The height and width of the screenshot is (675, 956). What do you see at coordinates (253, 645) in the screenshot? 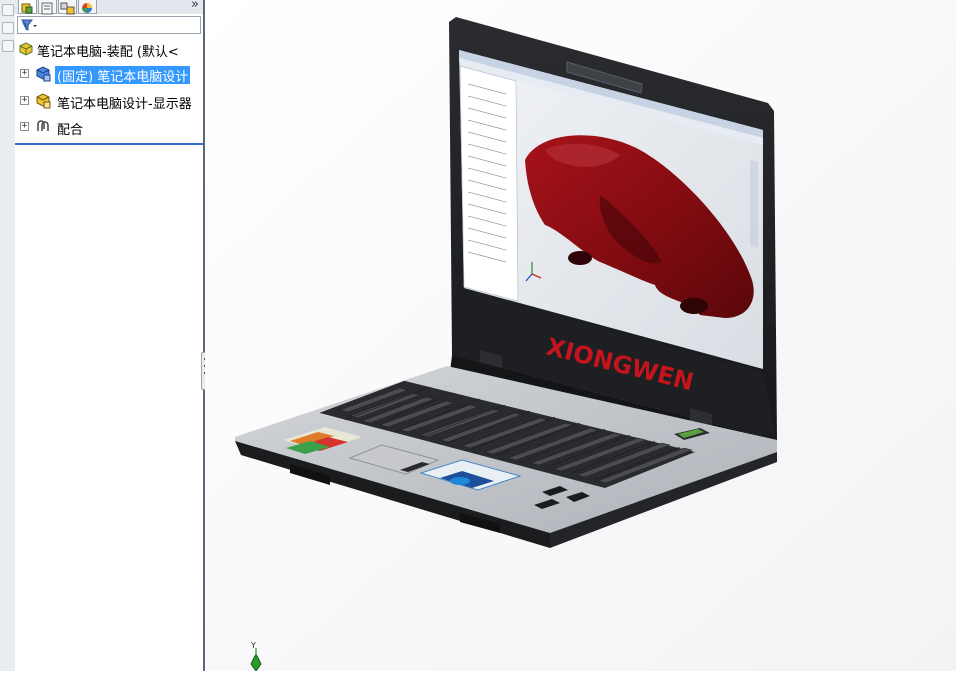
I see `triad-axis-label: Y` at bounding box center [253, 645].